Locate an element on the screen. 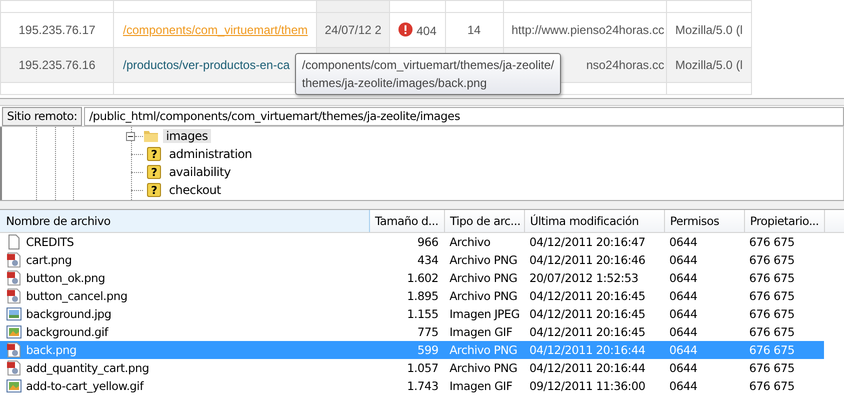 Image resolution: width=844 pixels, height=409 pixels. table-cell-text: 1.895 is located at coordinates (423, 296).